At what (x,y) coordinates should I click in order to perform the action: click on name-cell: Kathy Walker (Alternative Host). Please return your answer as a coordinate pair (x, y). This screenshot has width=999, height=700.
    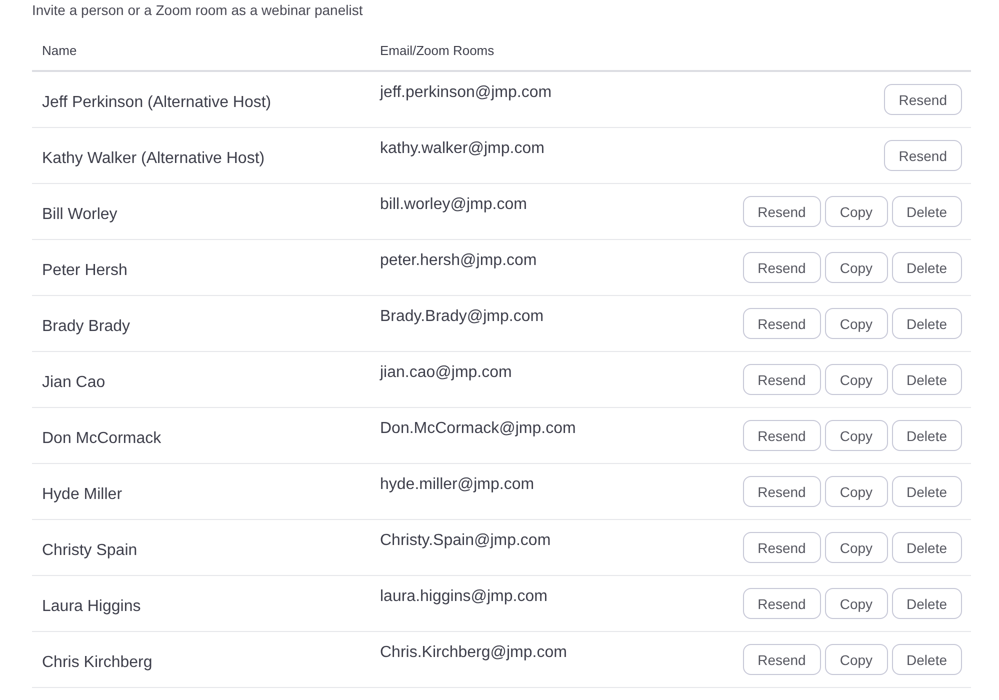
    Looking at the image, I should click on (153, 158).